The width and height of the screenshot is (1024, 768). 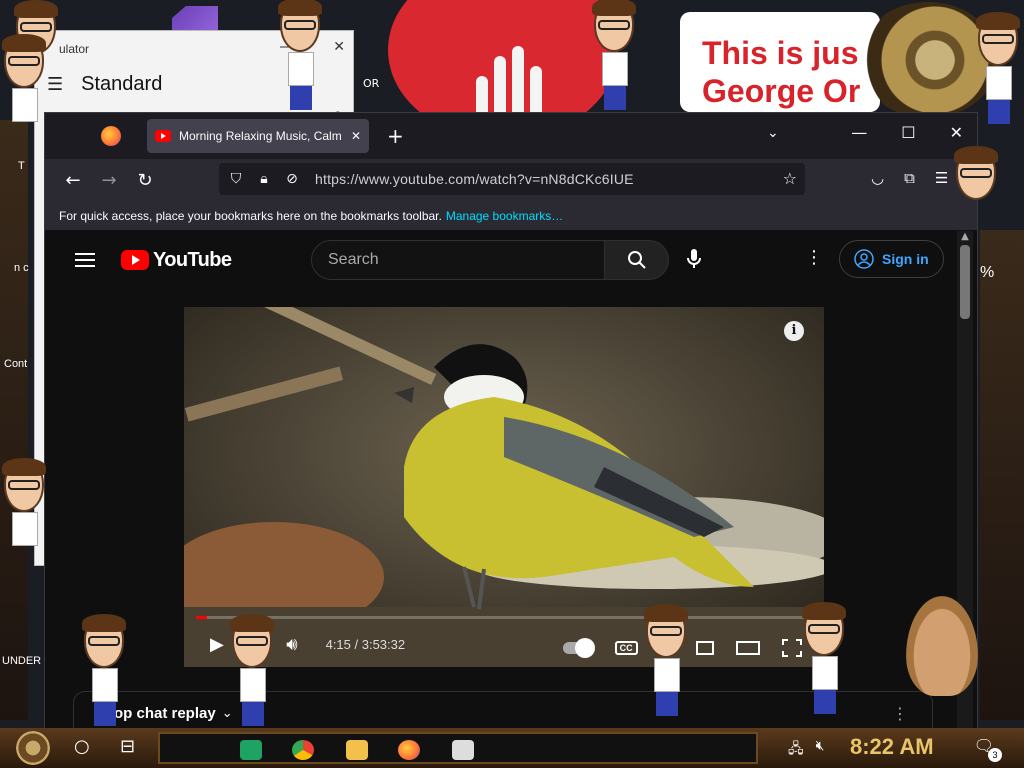 I want to click on tab-youtube: Morning Relaxing Music, Calm ✕, so click(x=258, y=136).